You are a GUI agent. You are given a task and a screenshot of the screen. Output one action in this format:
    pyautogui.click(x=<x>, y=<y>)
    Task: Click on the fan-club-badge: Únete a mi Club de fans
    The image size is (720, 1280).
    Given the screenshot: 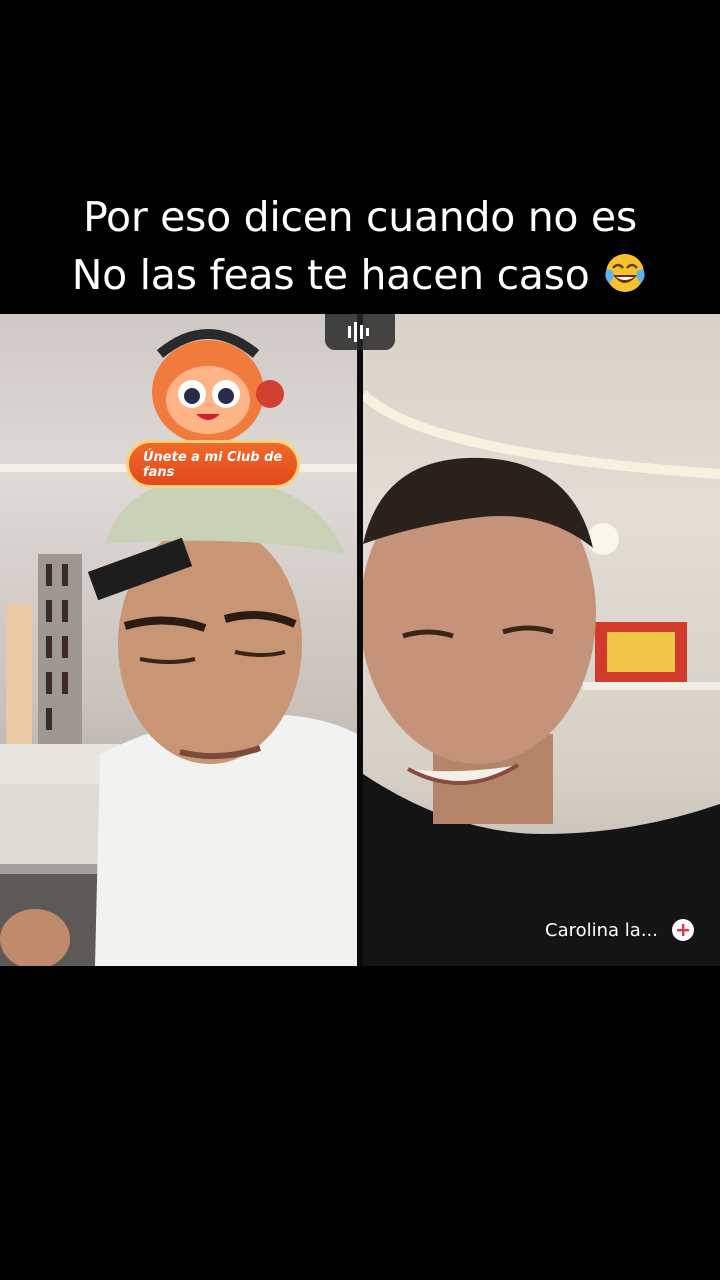 What is the action you would take?
    pyautogui.click(x=213, y=464)
    